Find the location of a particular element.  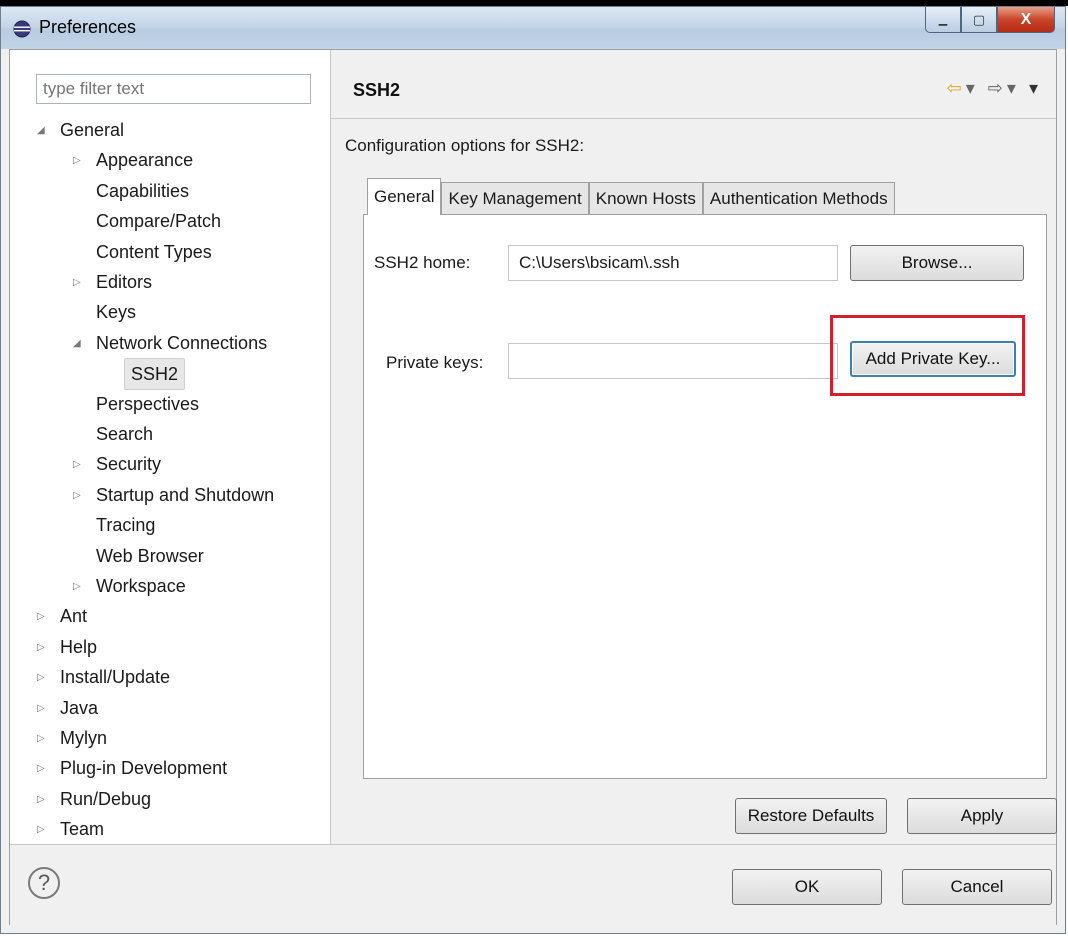

tree-item: ◢ General is located at coordinates (170, 130).